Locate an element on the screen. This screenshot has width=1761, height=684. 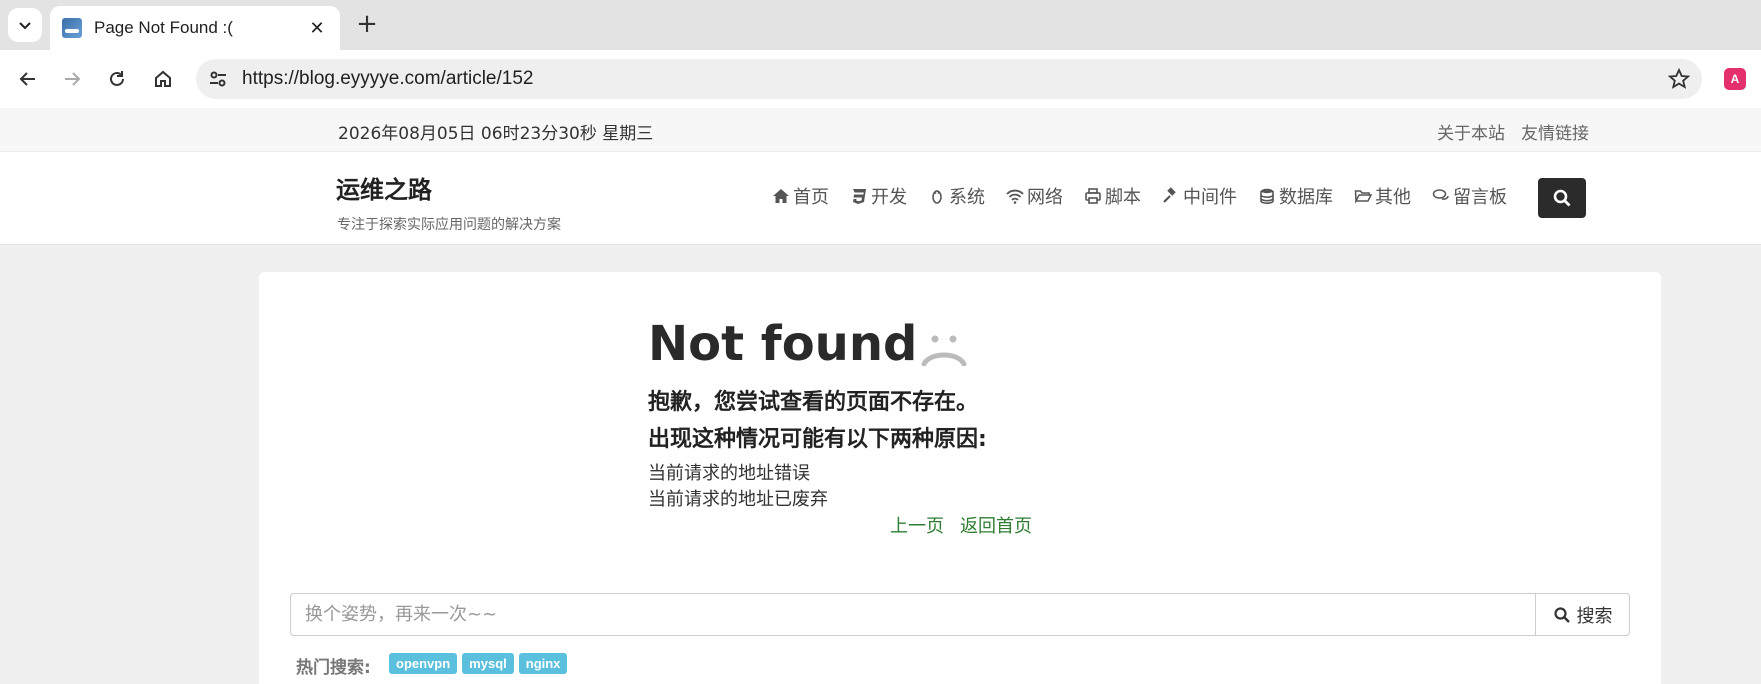
nav-item-database: 数据库 is located at coordinates (1295, 196).